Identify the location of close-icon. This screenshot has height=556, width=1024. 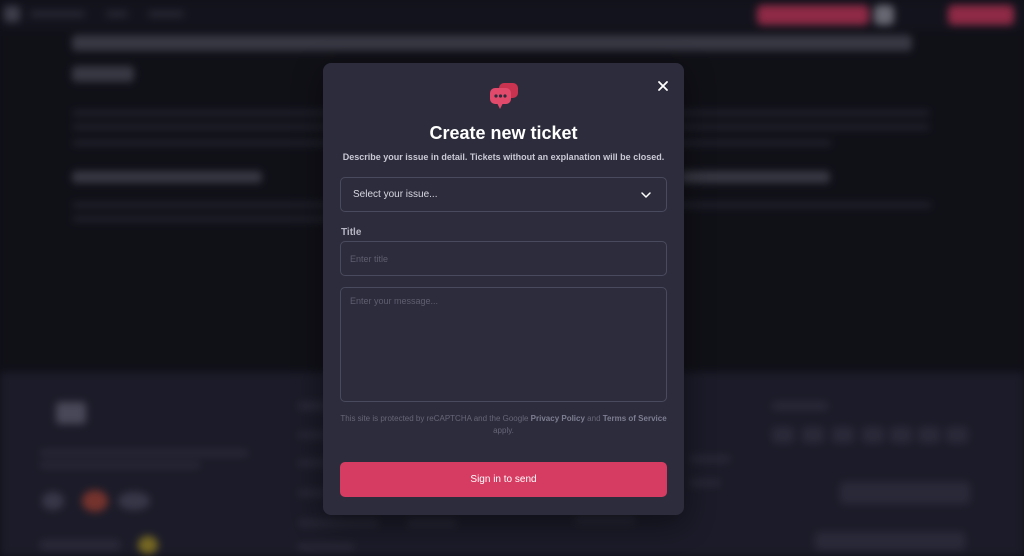
(663, 86).